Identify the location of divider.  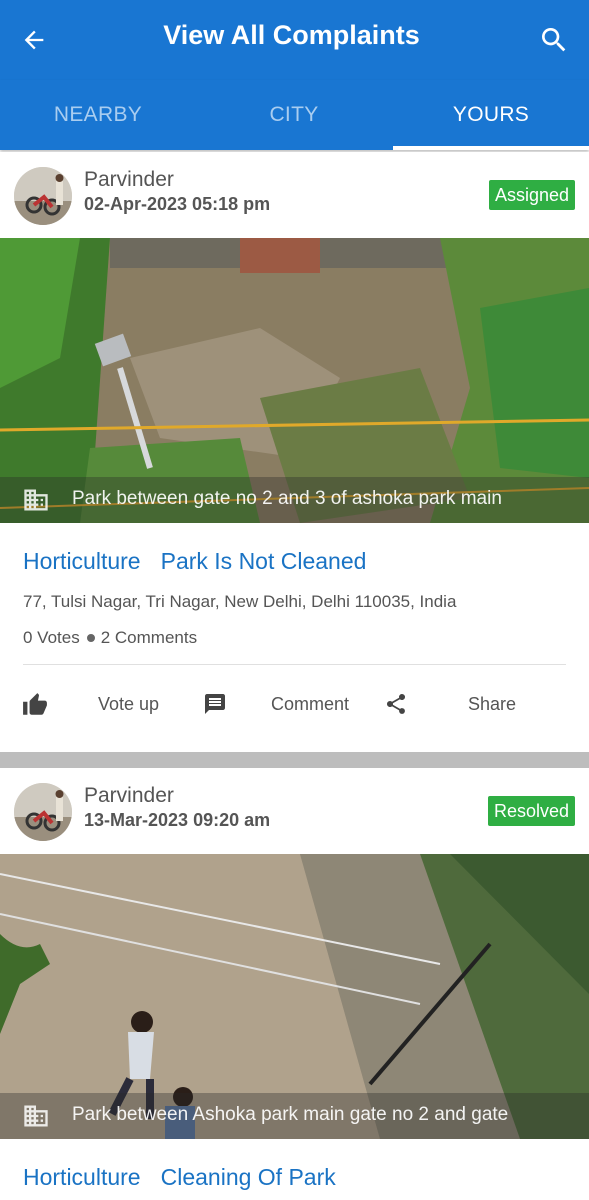
(294, 664).